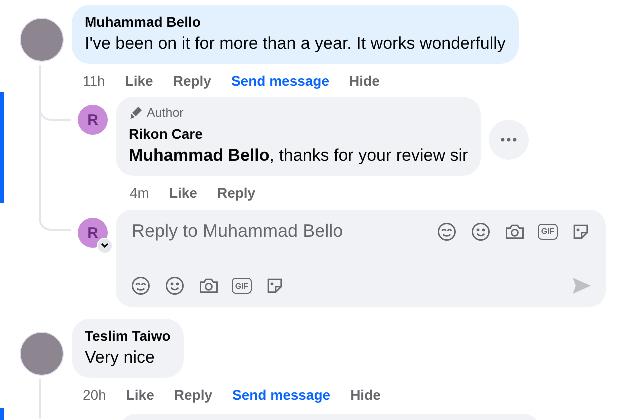  What do you see at coordinates (277, 231) in the screenshot?
I see `reply-input-field: Reply to Muhammad Bello` at bounding box center [277, 231].